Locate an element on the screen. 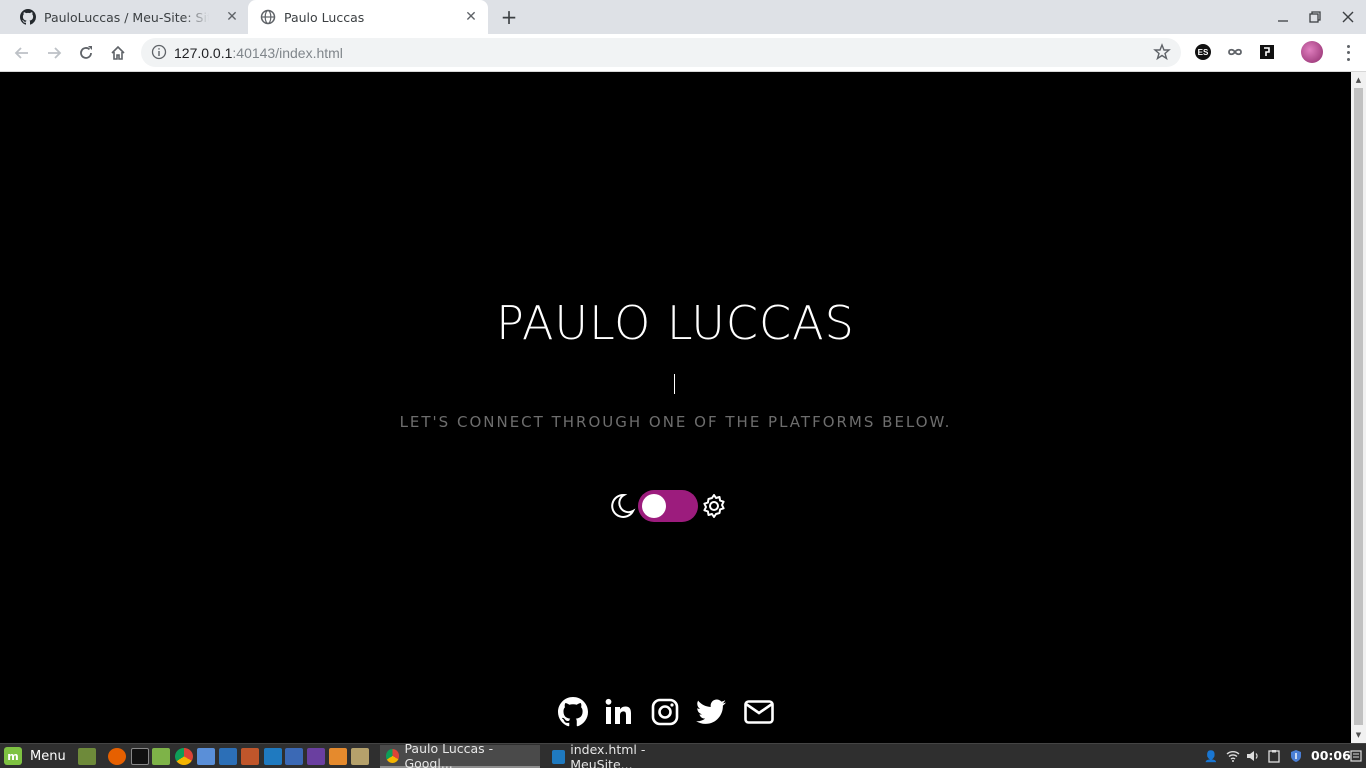 This screenshot has width=1366, height=768. info-icon is located at coordinates (159, 52).